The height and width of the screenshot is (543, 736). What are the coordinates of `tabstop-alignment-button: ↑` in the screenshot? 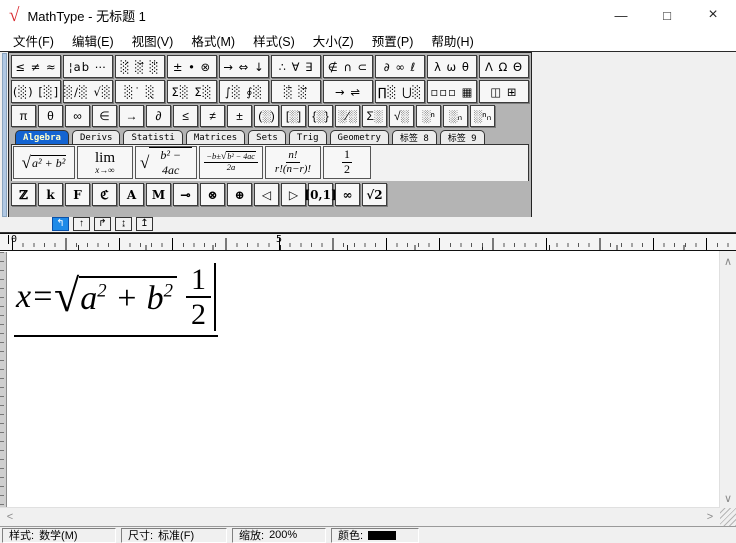 It's located at (81, 224).